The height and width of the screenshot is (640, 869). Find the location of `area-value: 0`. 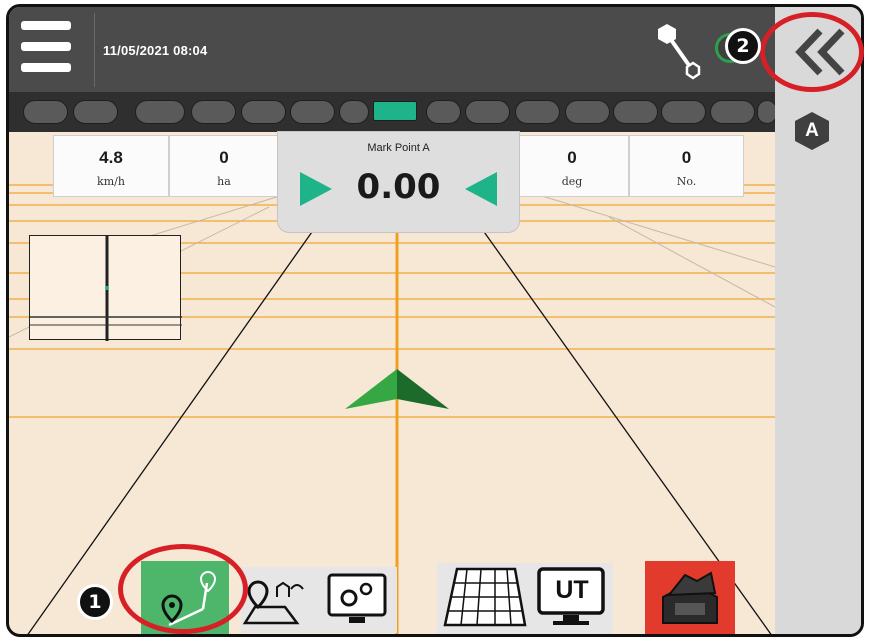

area-value: 0 is located at coordinates (224, 157).